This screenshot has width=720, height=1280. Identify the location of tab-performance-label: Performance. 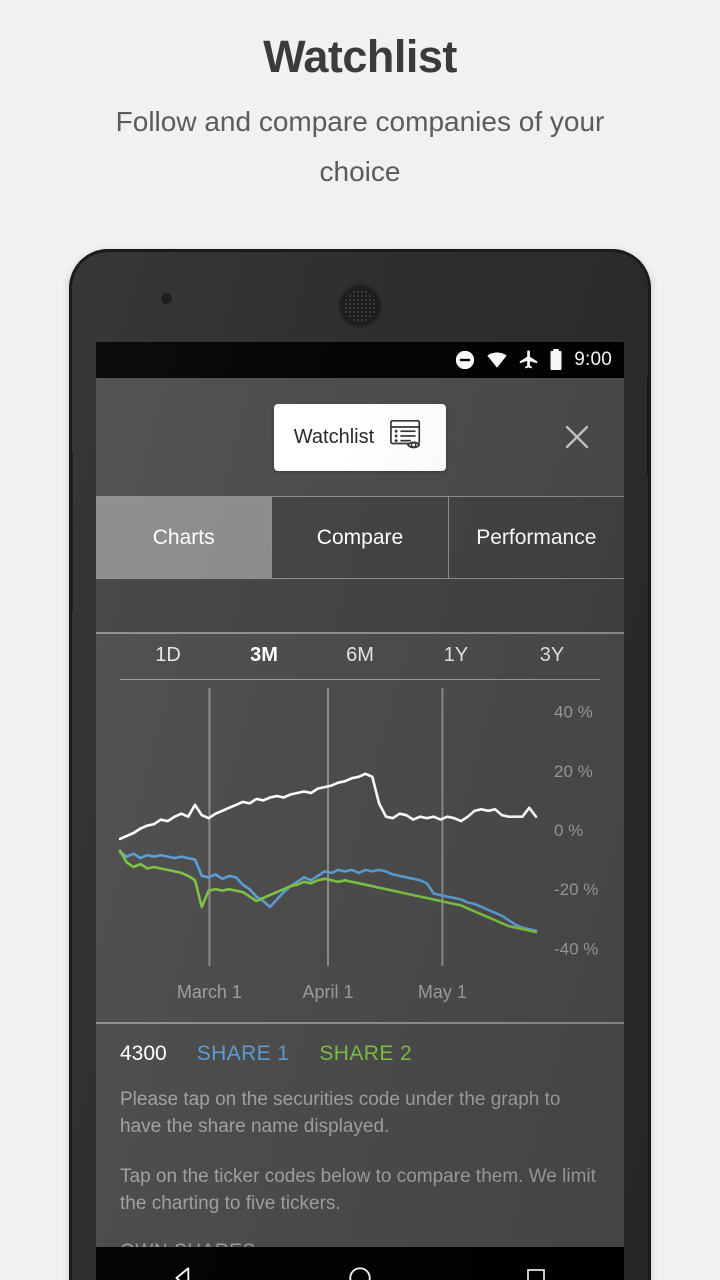
(536, 537).